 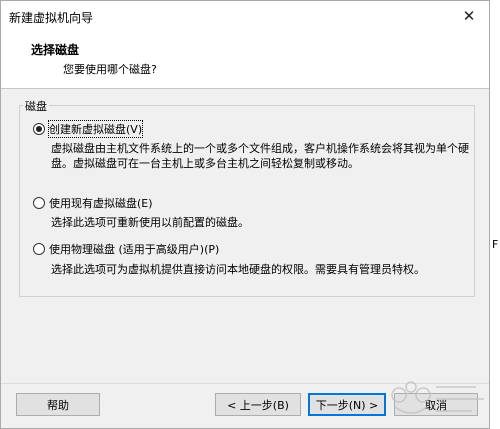 I want to click on option-use-existing-disk: 使用现有虚拟磁盘(E), so click(x=93, y=203).